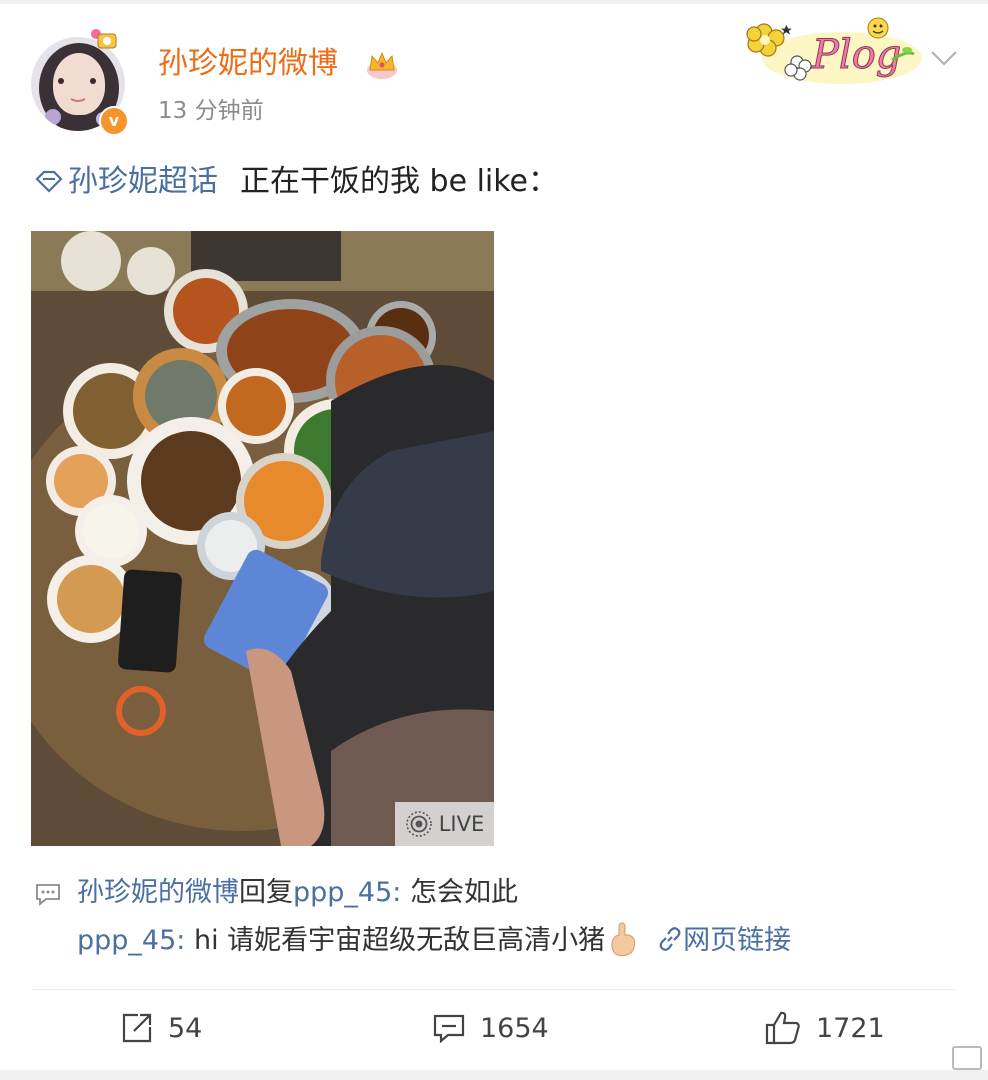  Describe the element at coordinates (266, 892) in the screenshot. I see `comment-reply-word: 回复` at that location.